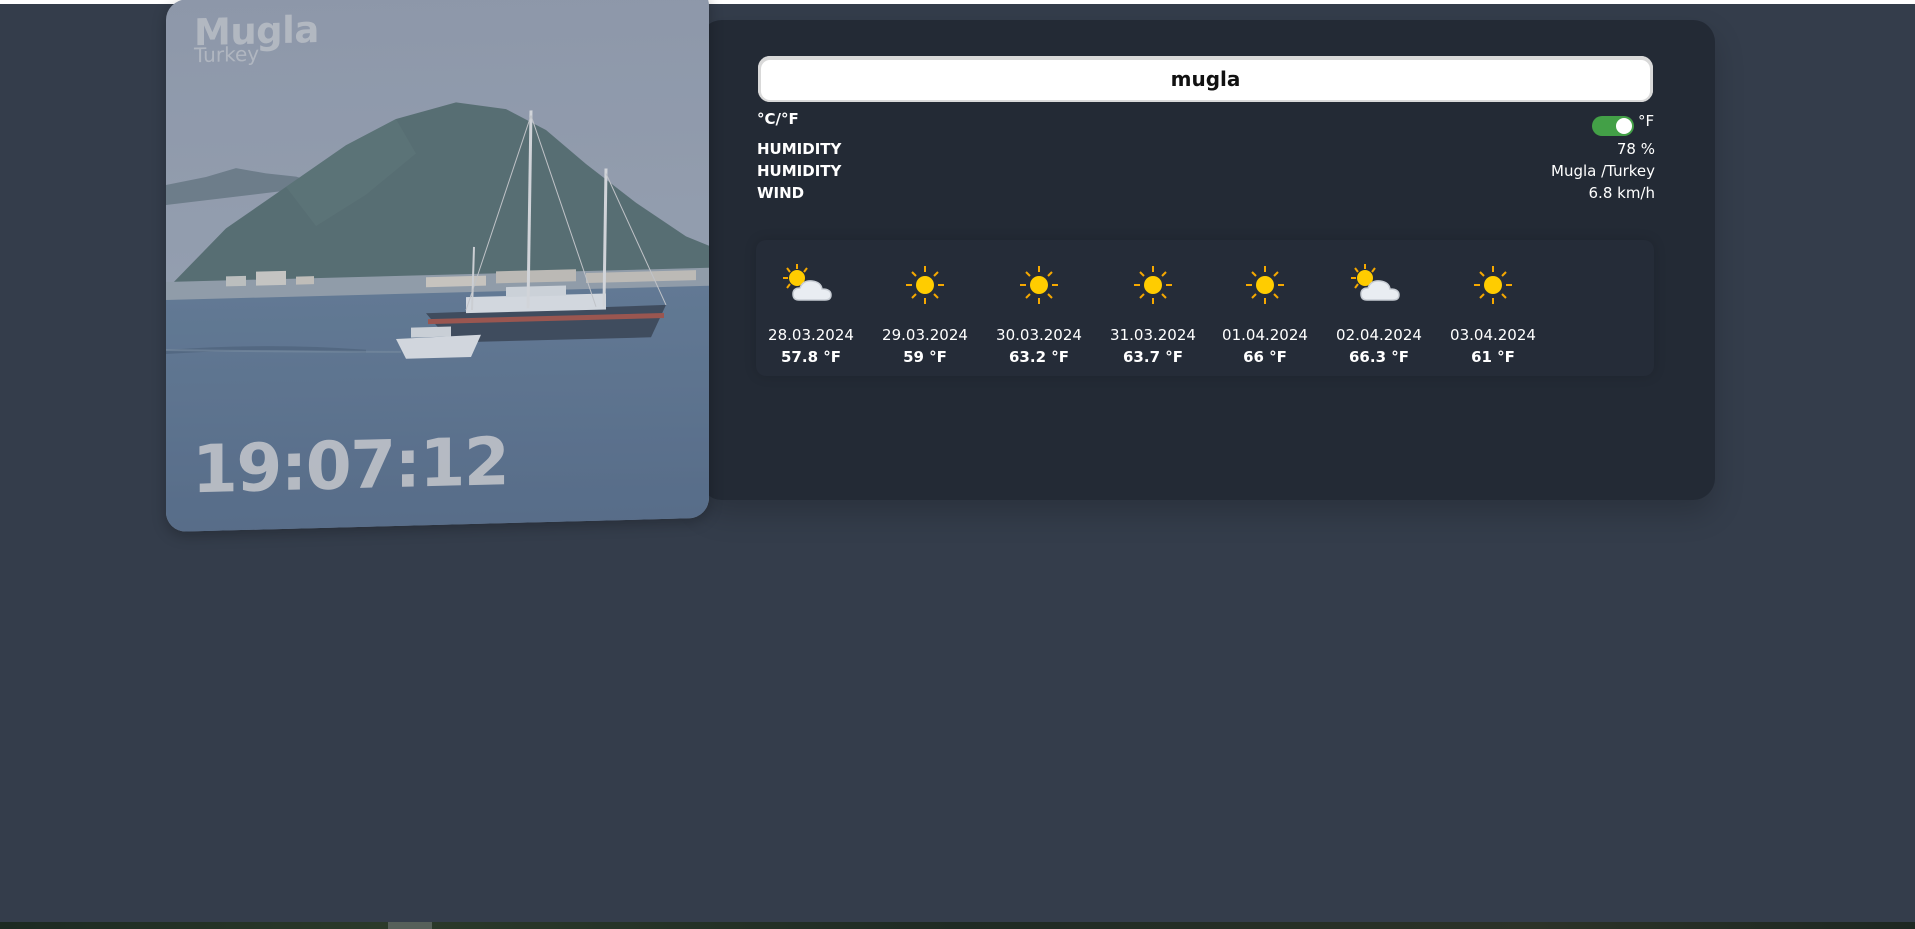 The width and height of the screenshot is (1915, 929). I want to click on location-value: Mugla /Turkey, so click(1603, 171).